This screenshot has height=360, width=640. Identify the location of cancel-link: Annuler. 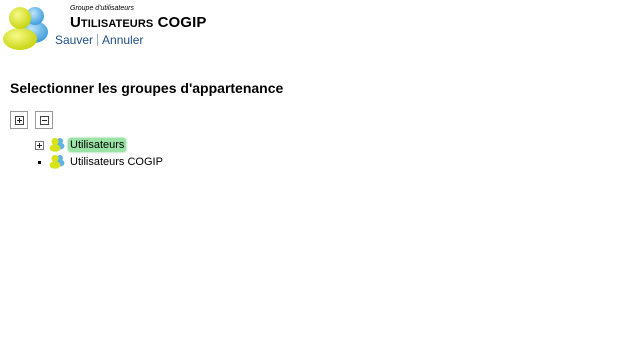
(122, 40).